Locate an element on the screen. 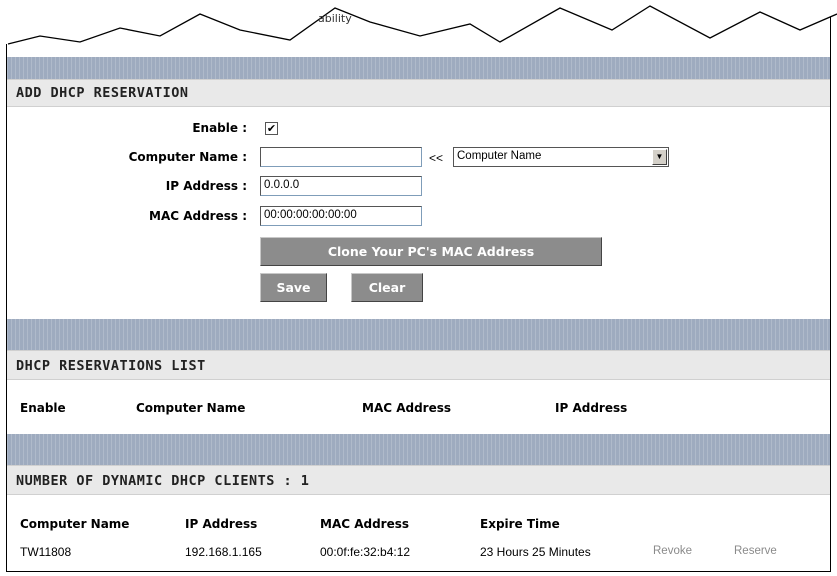  section-add-reservation: ADD DHCP RESERVATION is located at coordinates (418, 93).